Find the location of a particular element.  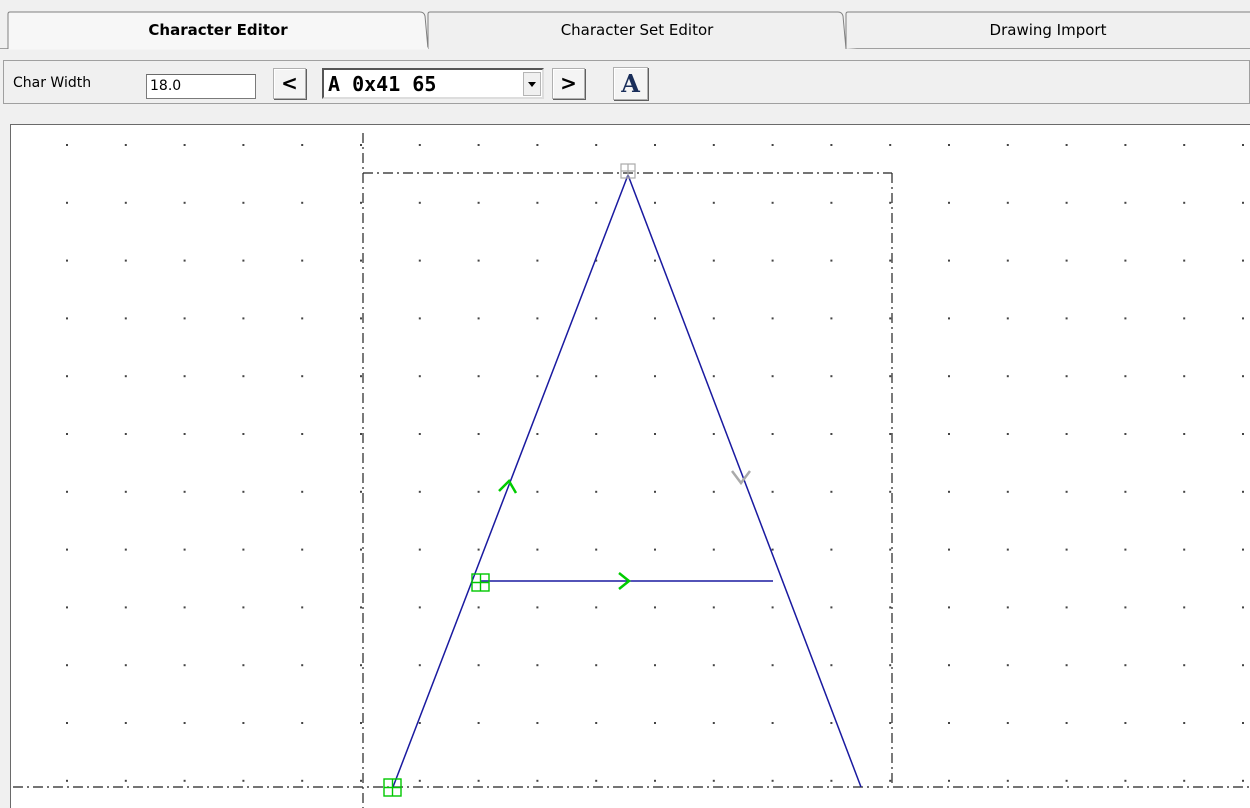

base-start-node is located at coordinates (392, 787).